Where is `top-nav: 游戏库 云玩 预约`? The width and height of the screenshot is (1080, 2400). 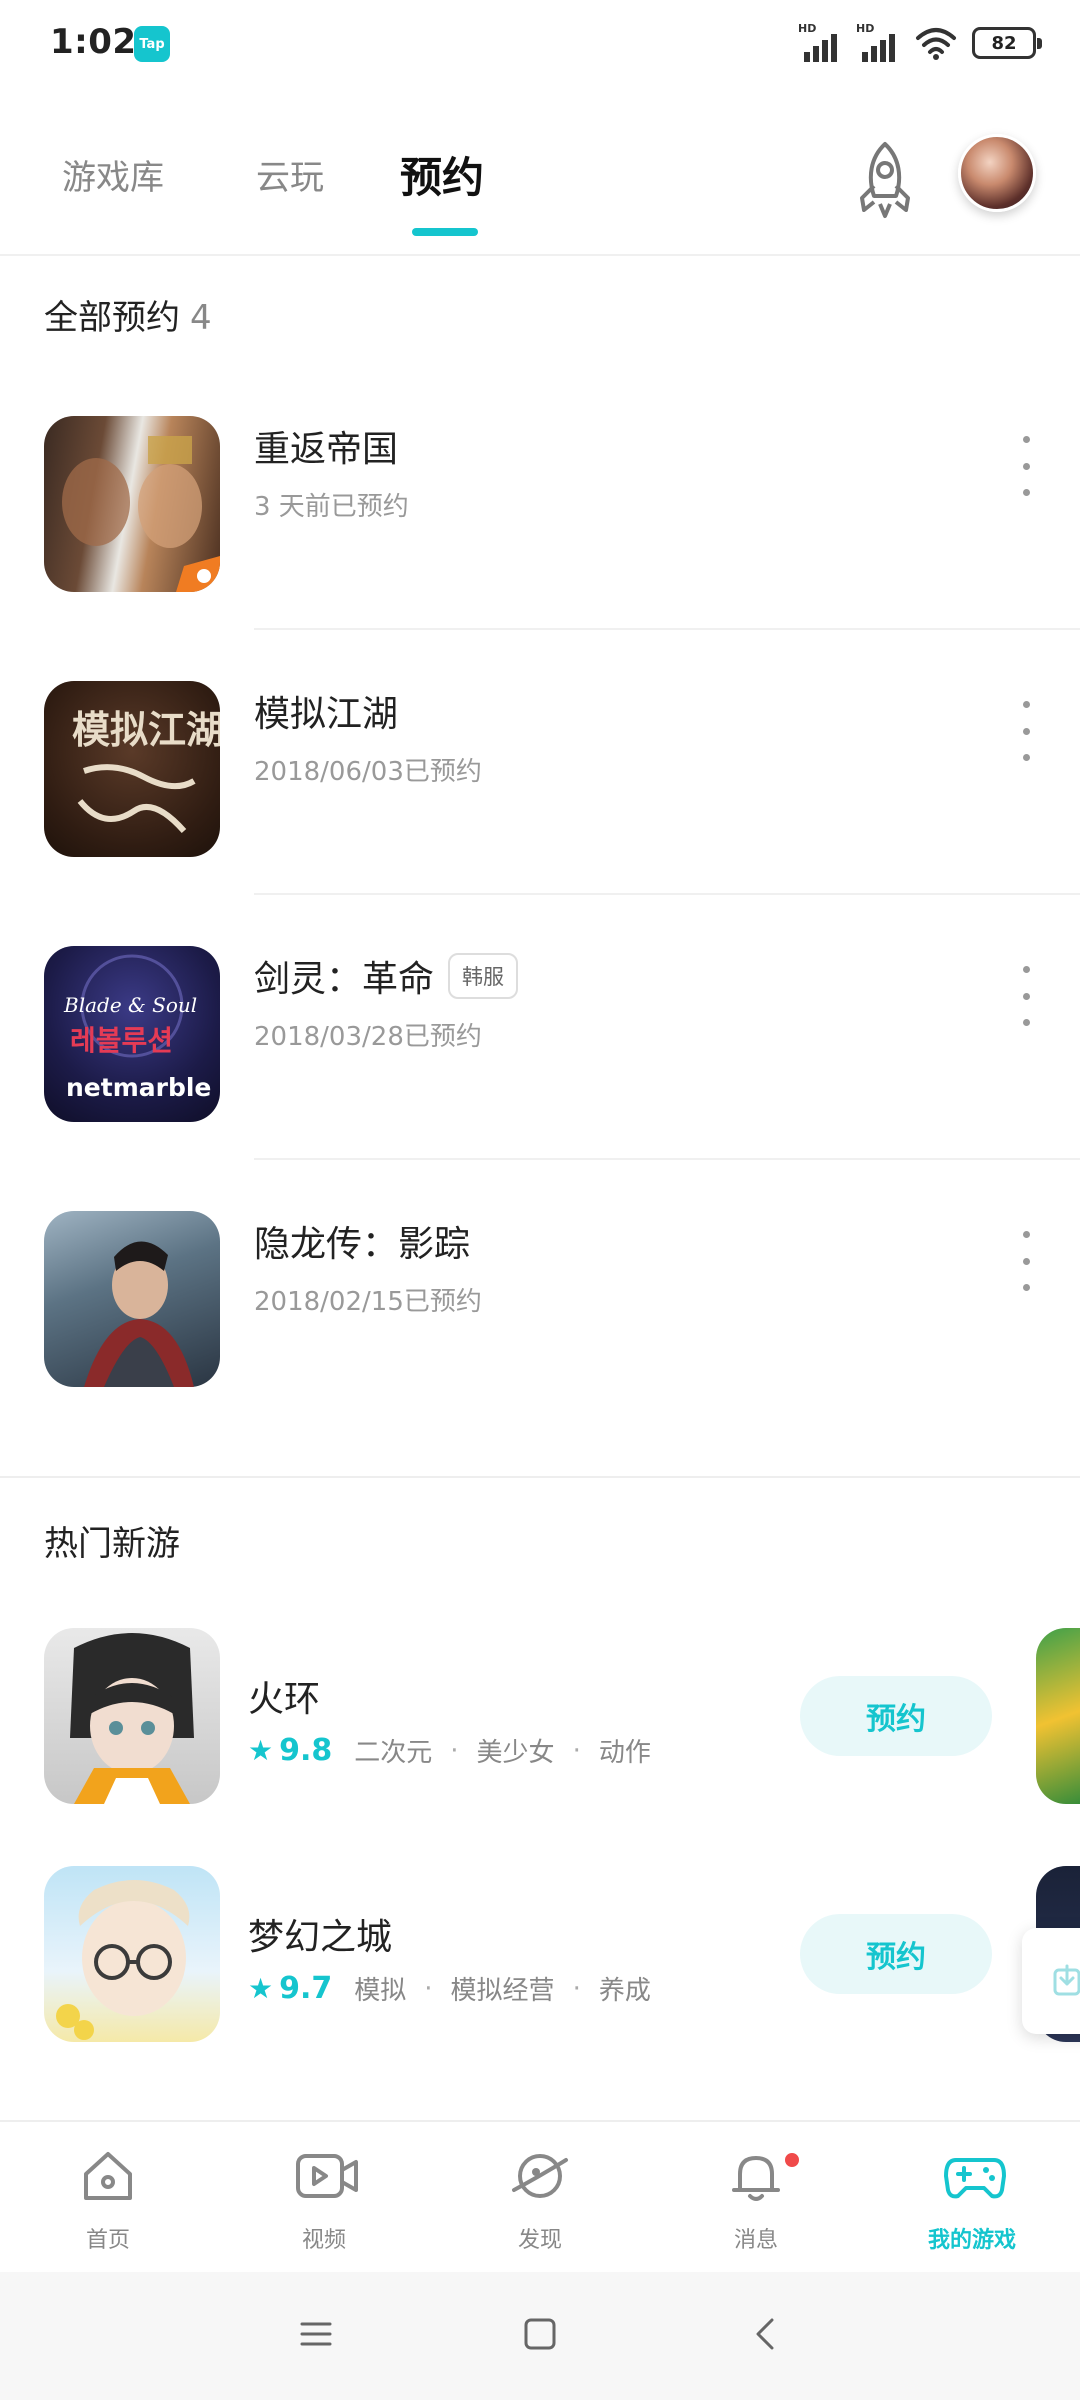
top-nav: 游戏库 云玩 预约 is located at coordinates (540, 188).